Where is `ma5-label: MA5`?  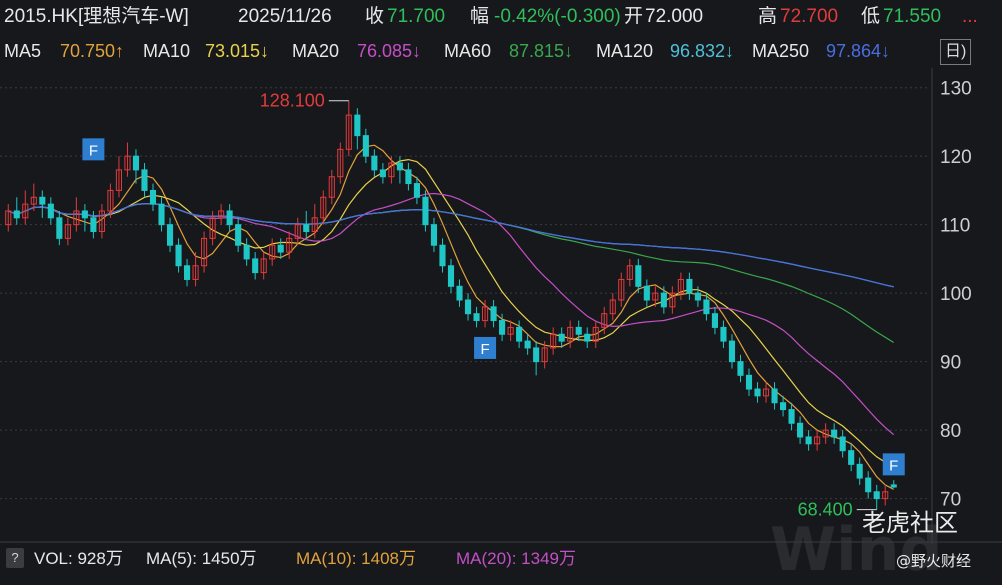
ma5-label: MA5 is located at coordinates (23, 51).